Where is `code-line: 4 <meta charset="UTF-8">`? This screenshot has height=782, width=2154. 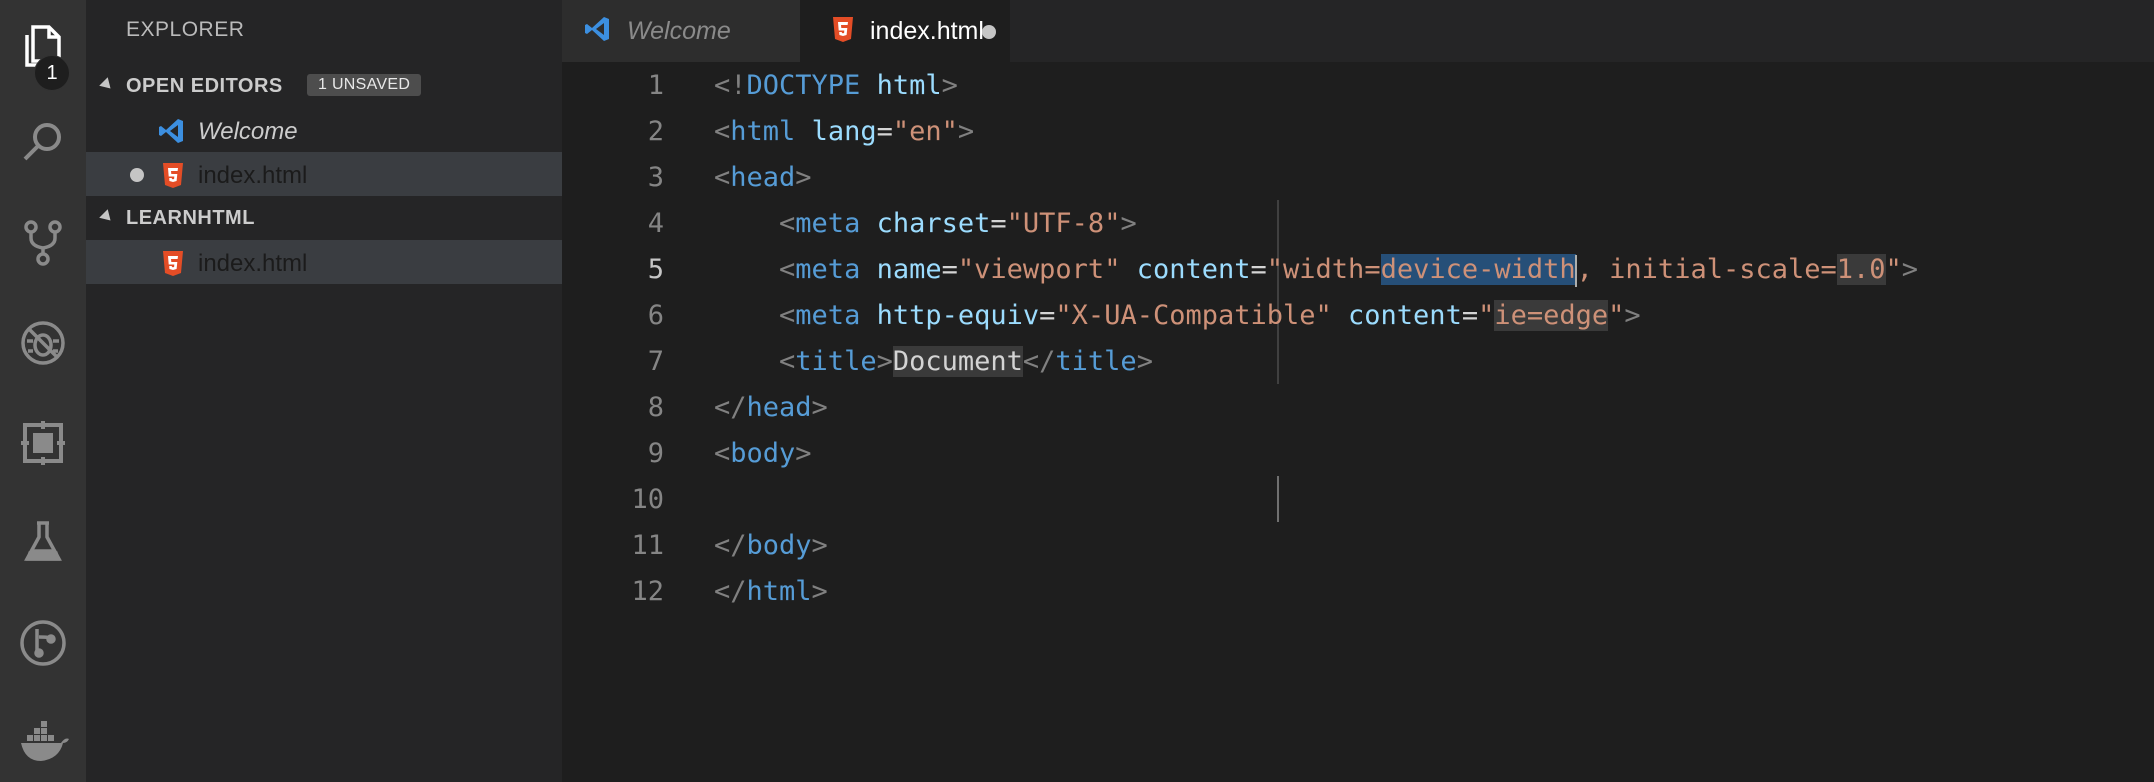 code-line: 4 <meta charset="UTF-8"> is located at coordinates (1358, 225).